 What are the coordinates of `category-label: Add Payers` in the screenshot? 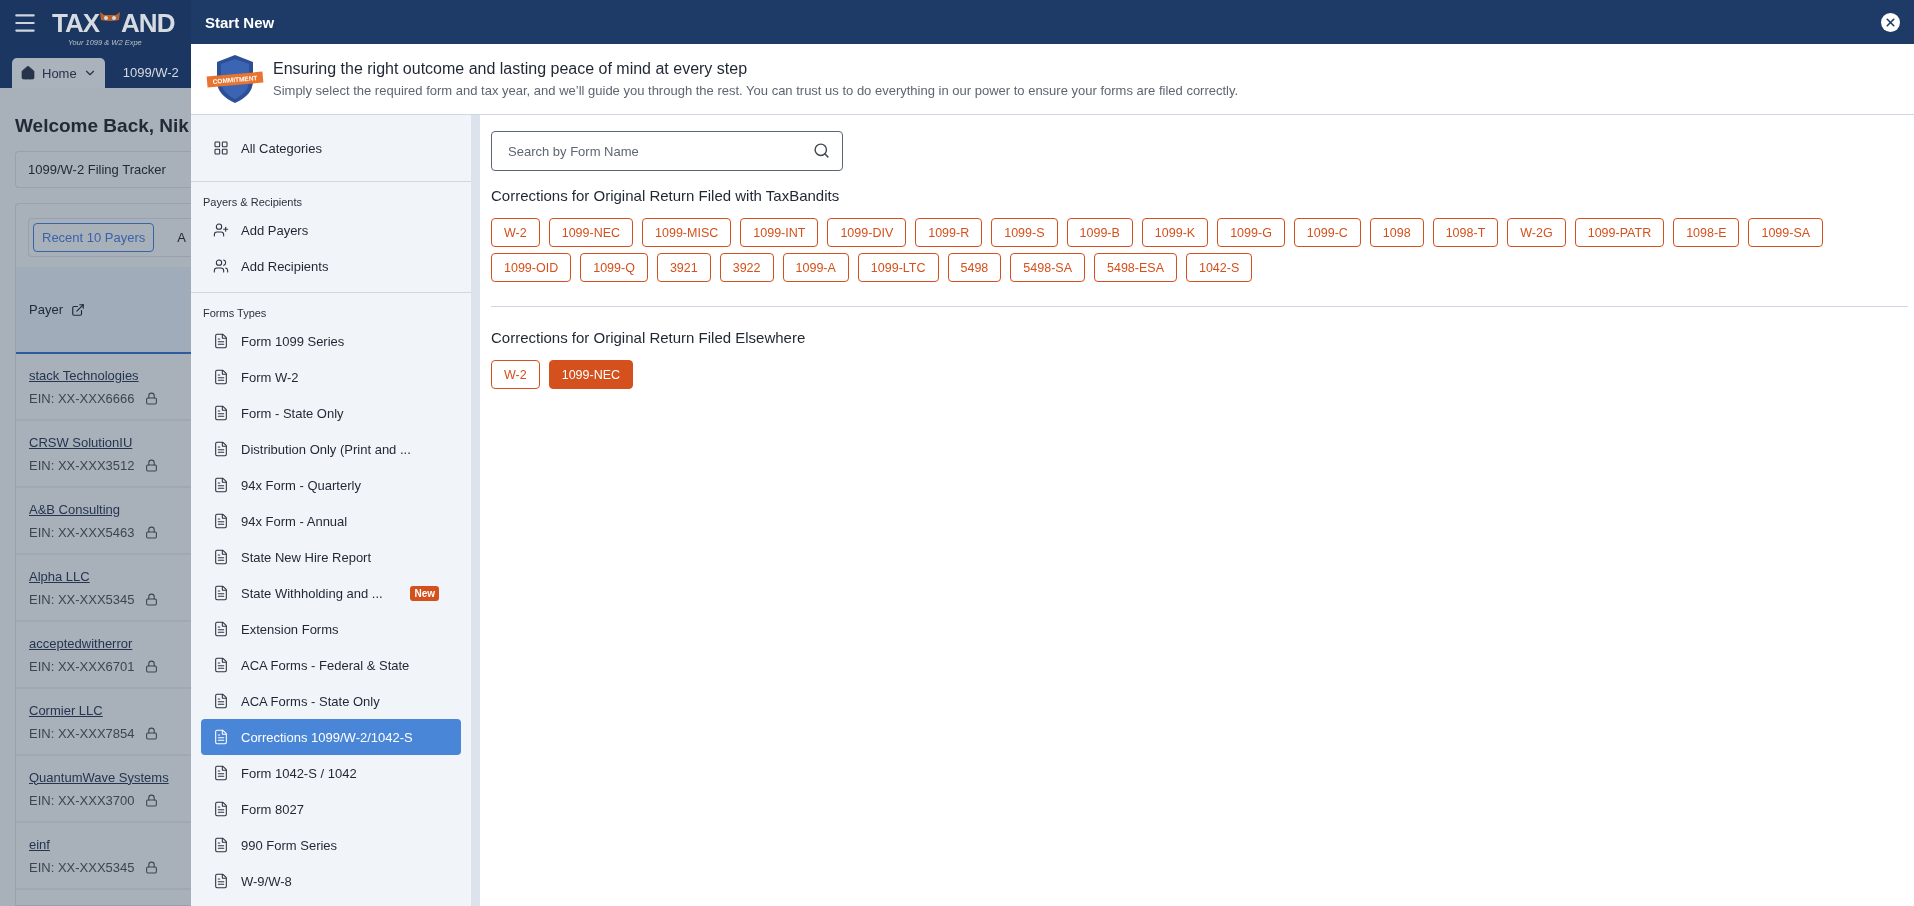 It's located at (275, 230).